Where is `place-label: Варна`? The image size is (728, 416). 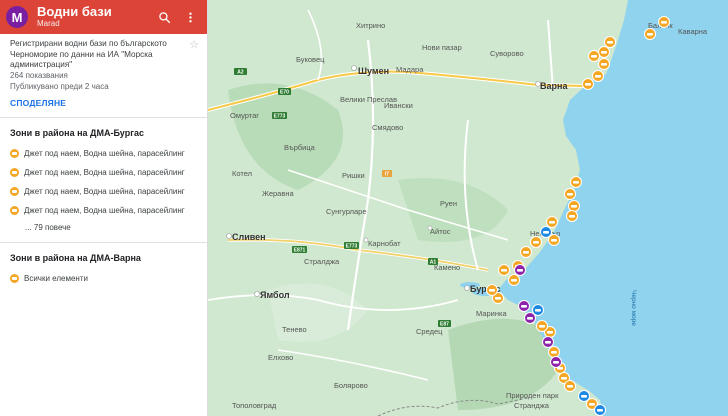 place-label: Варна is located at coordinates (554, 86).